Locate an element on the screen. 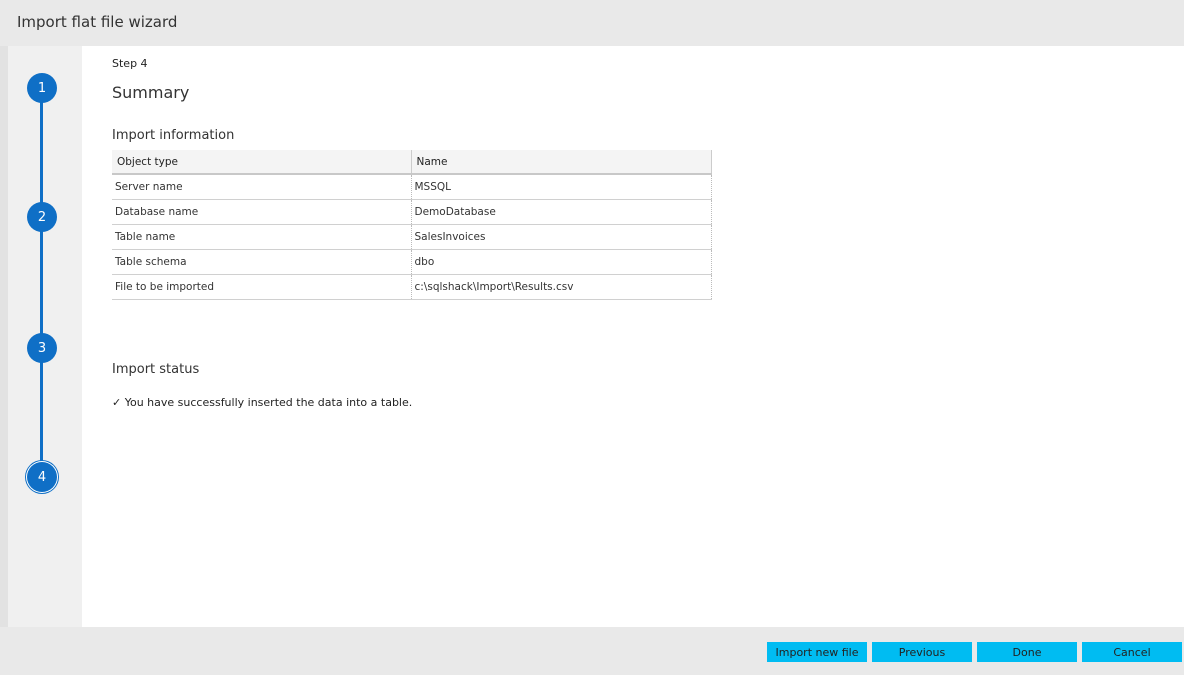 The height and width of the screenshot is (675, 1184). table-row: Server name MSSQL is located at coordinates (412, 187).